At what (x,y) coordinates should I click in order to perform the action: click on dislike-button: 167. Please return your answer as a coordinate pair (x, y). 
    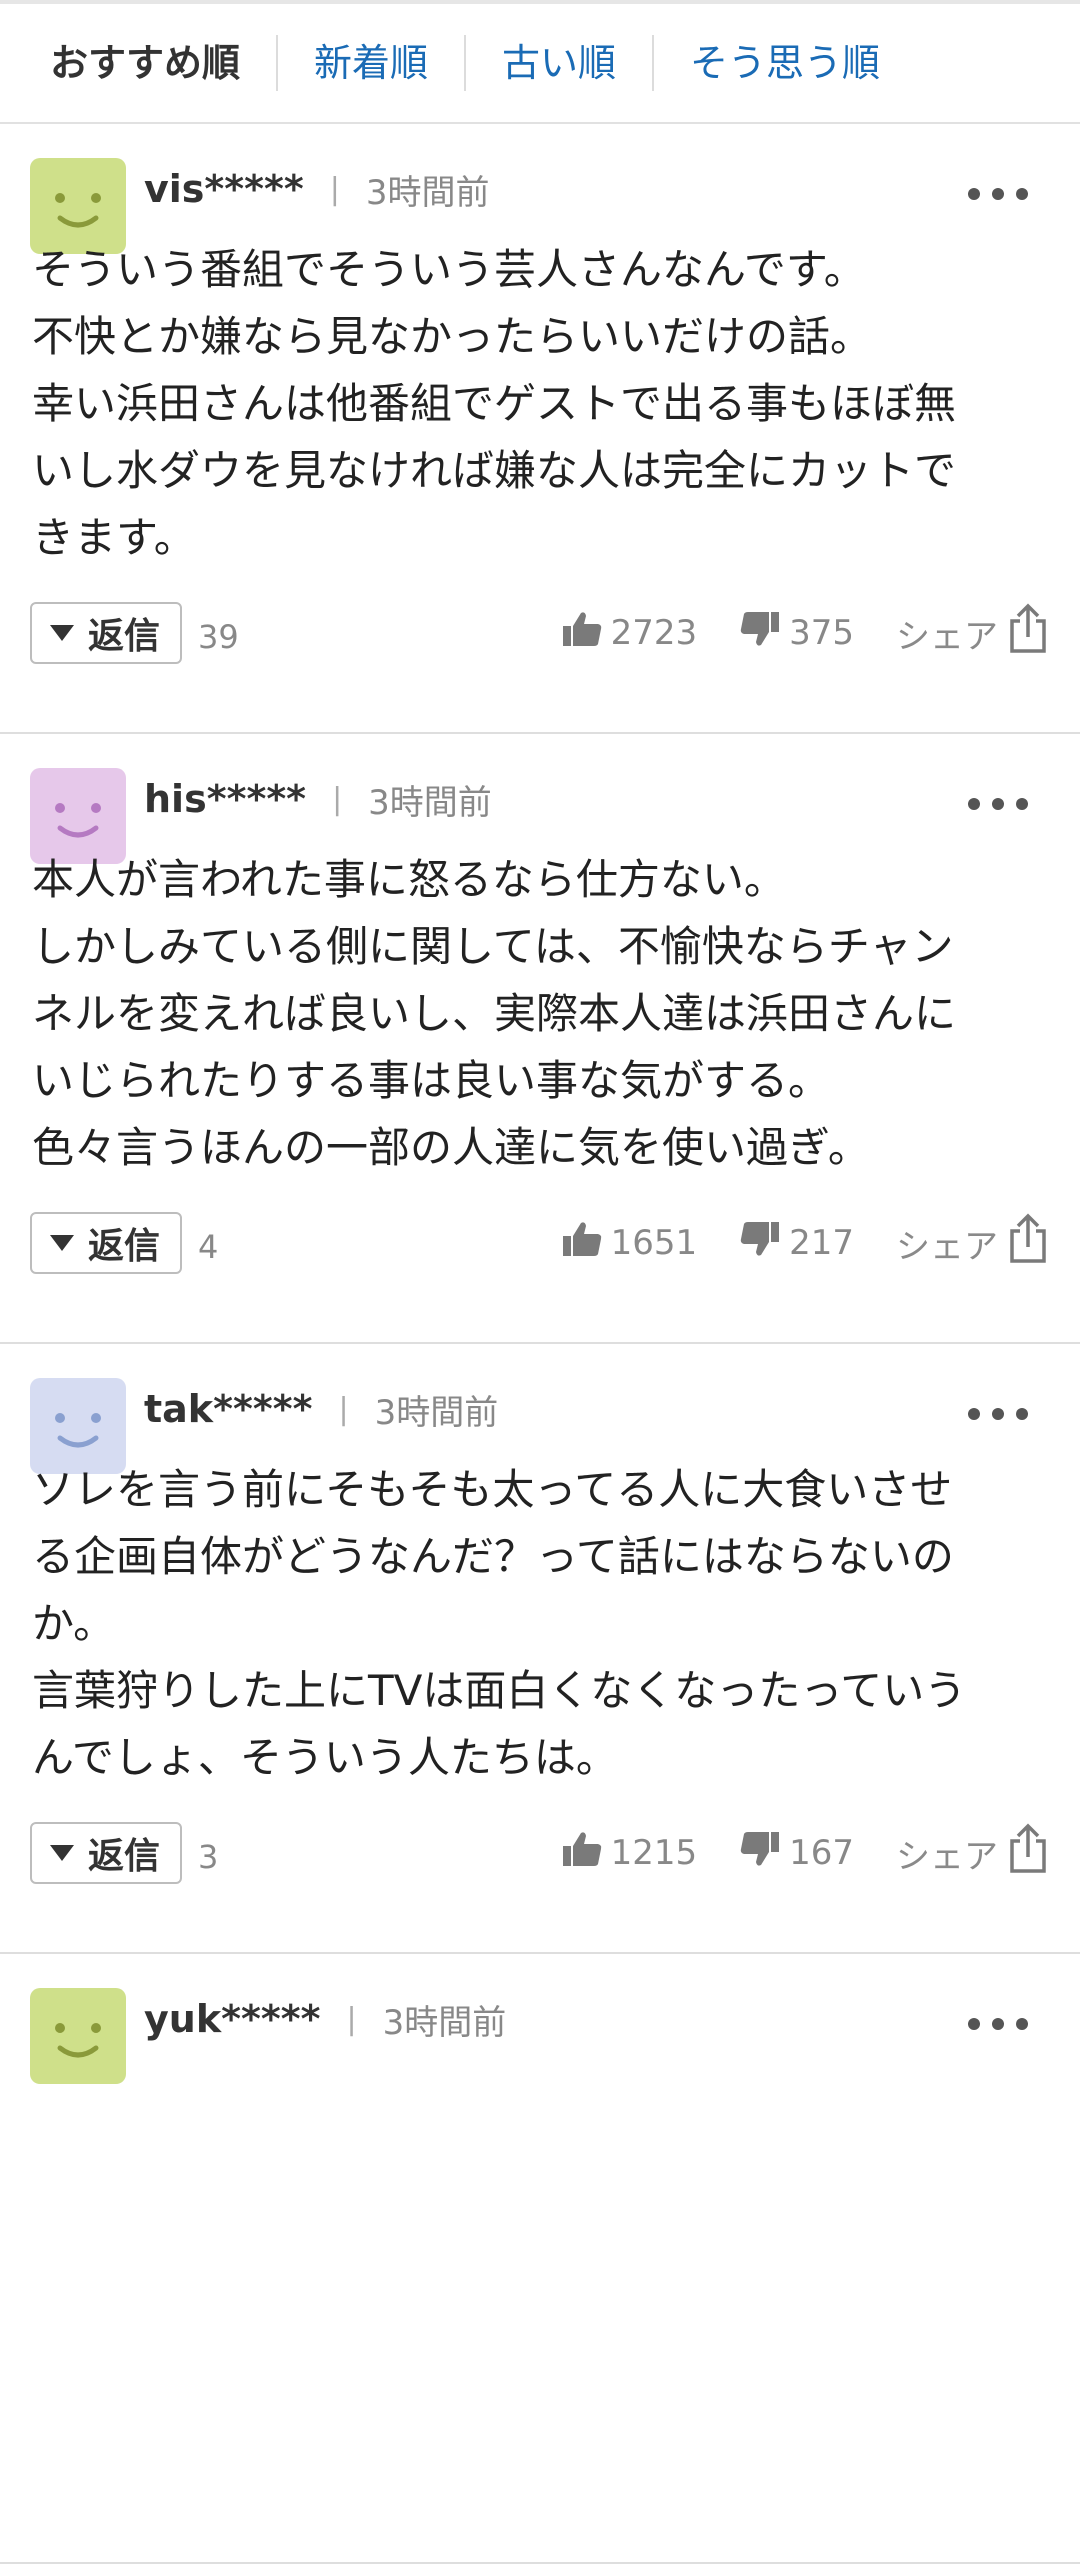
    Looking at the image, I should click on (796, 1853).